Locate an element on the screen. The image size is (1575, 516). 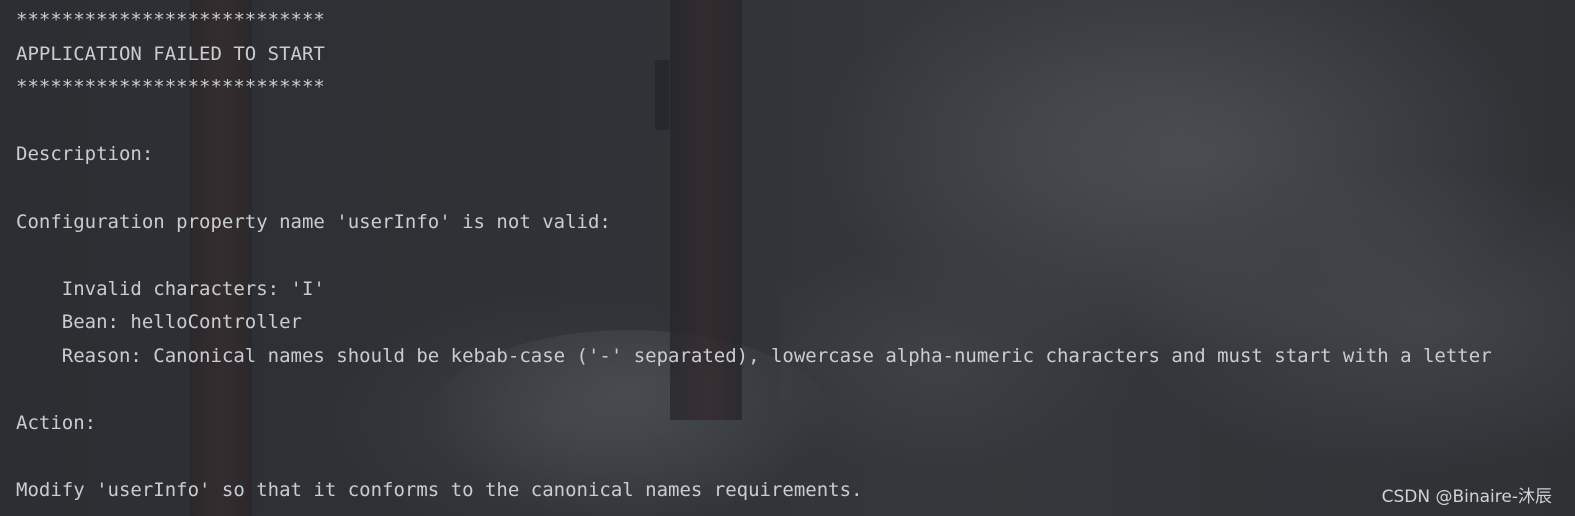
log-bean: Bean: helloController is located at coordinates (159, 322).